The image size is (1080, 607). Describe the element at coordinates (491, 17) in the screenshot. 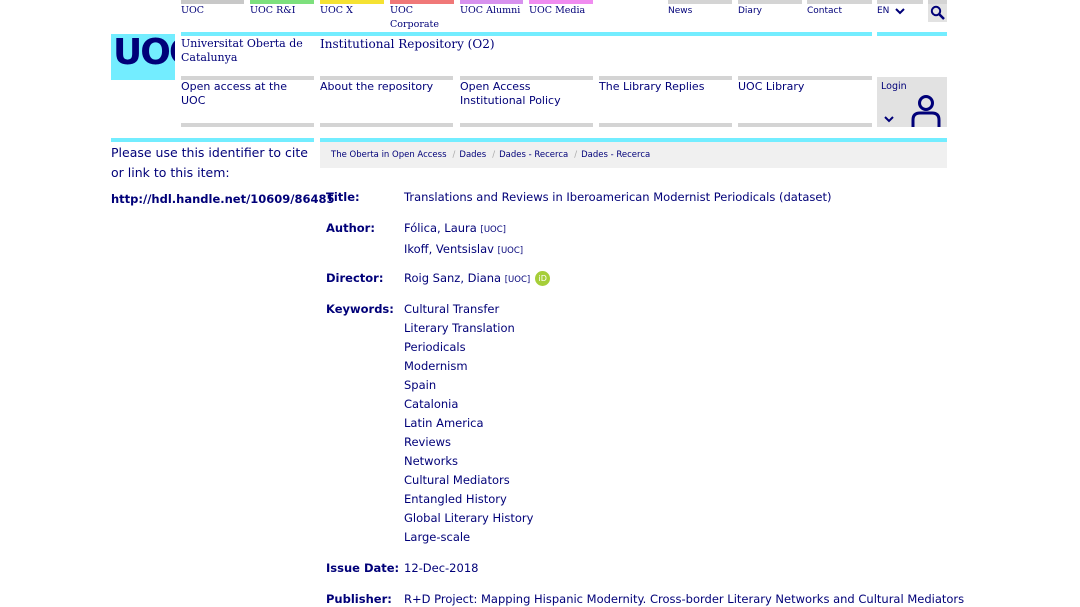

I see `topbar-item-uoc-alumni: UOC Alumni` at that location.